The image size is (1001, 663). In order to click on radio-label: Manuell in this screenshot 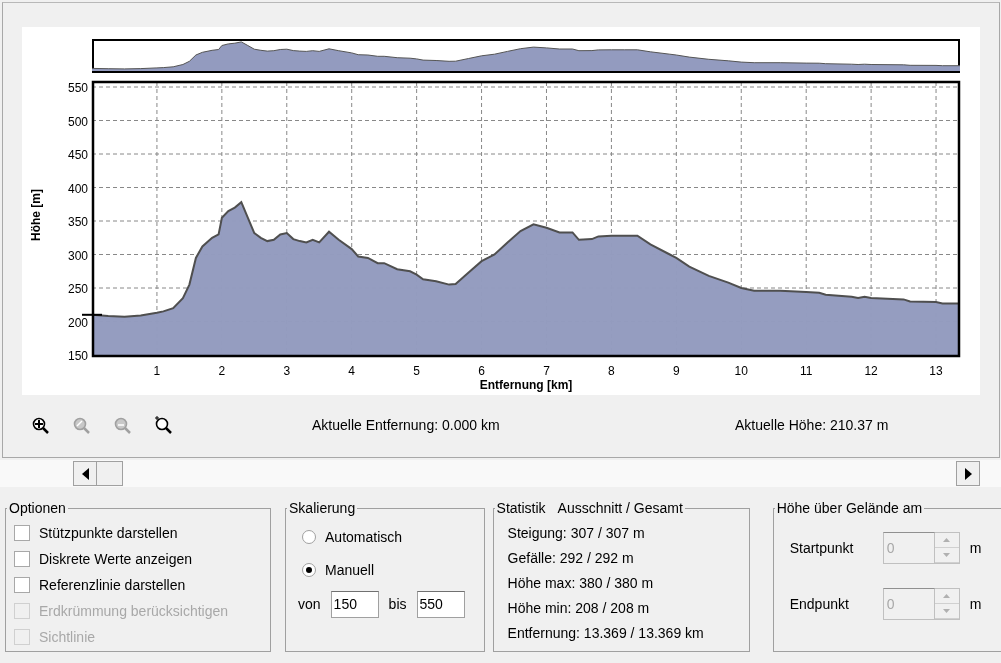, I will do `click(350, 569)`.